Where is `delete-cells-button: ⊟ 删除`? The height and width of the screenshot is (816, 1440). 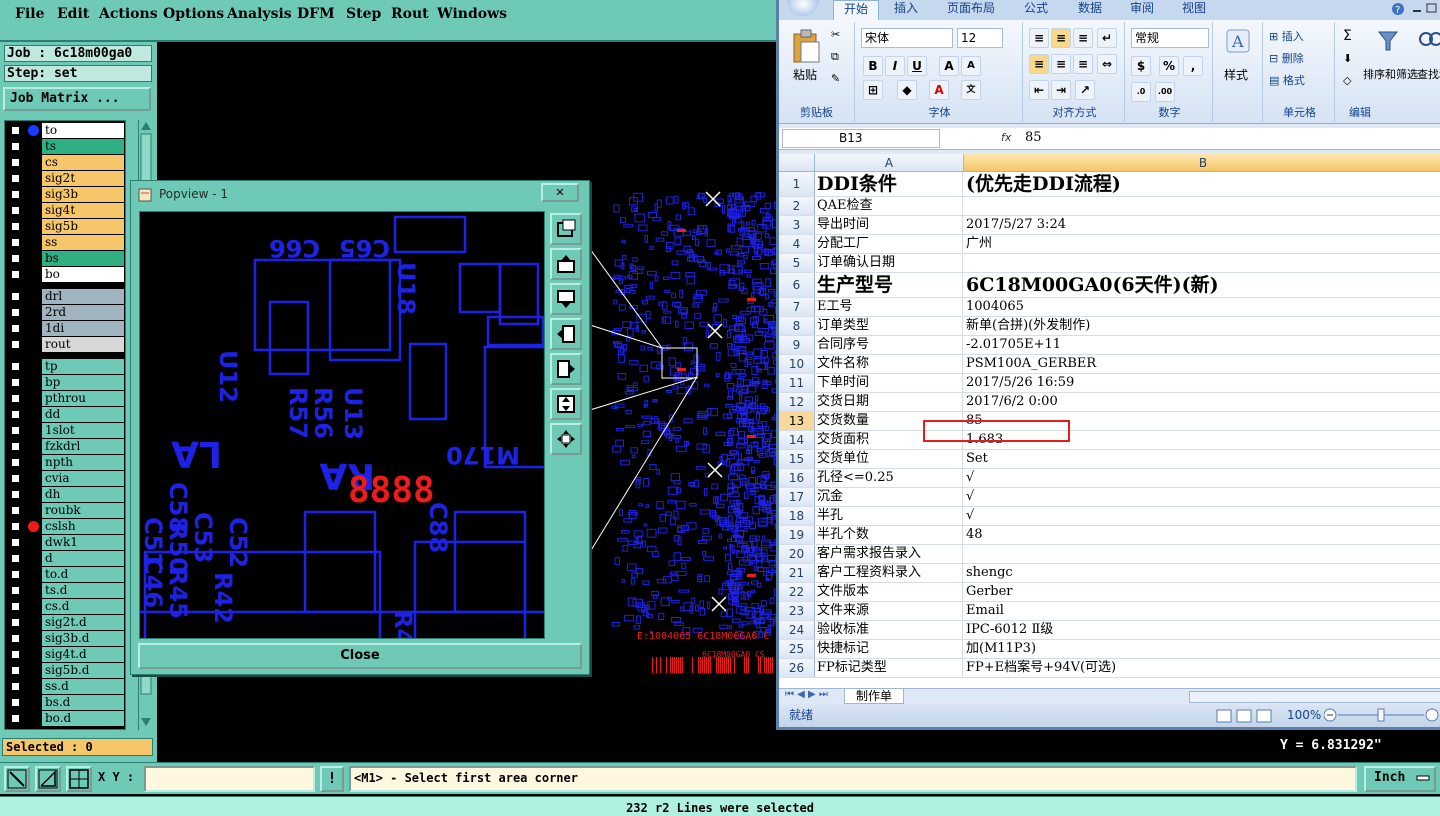 delete-cells-button: ⊟ 删除 is located at coordinates (1286, 58).